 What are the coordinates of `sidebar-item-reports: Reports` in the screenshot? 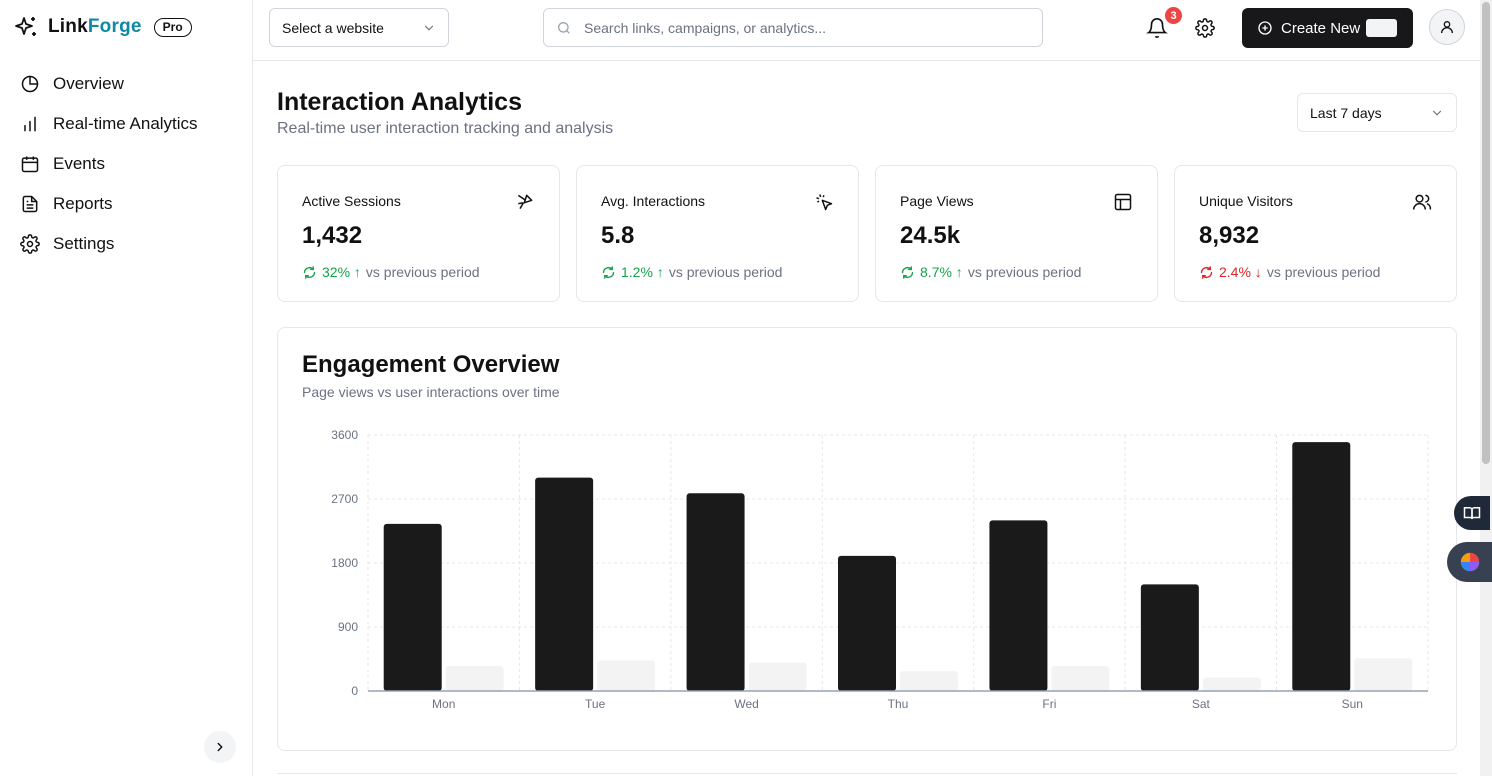 It's located at (109, 204).